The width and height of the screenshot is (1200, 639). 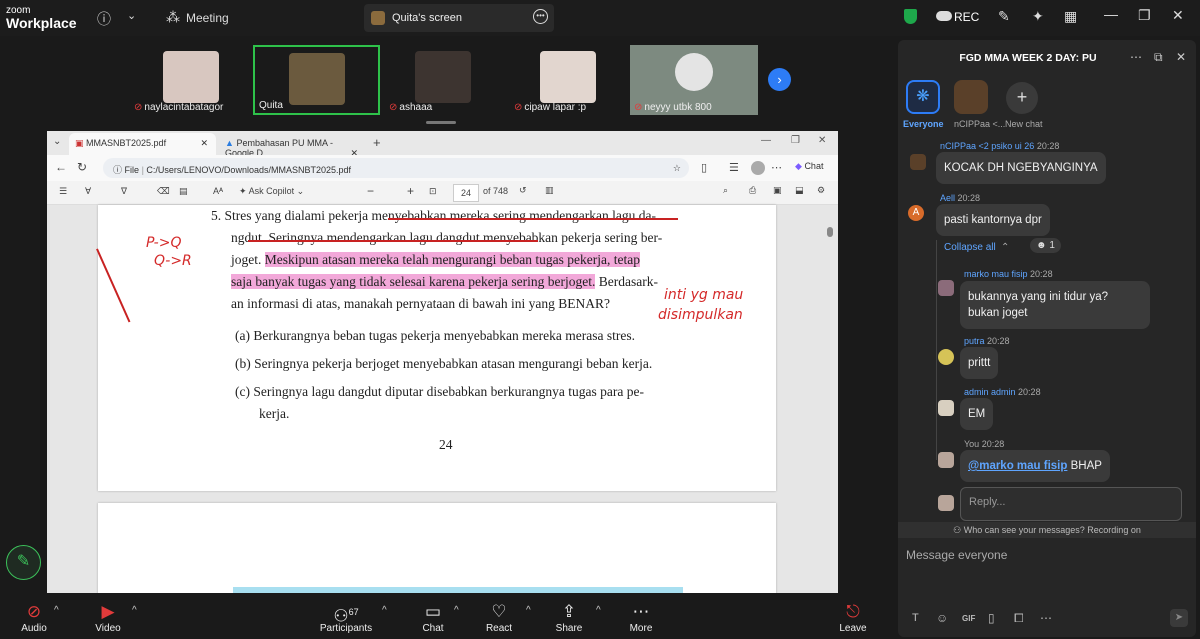 I want to click on share-options-chevron-icon: ^, so click(x=598, y=610).